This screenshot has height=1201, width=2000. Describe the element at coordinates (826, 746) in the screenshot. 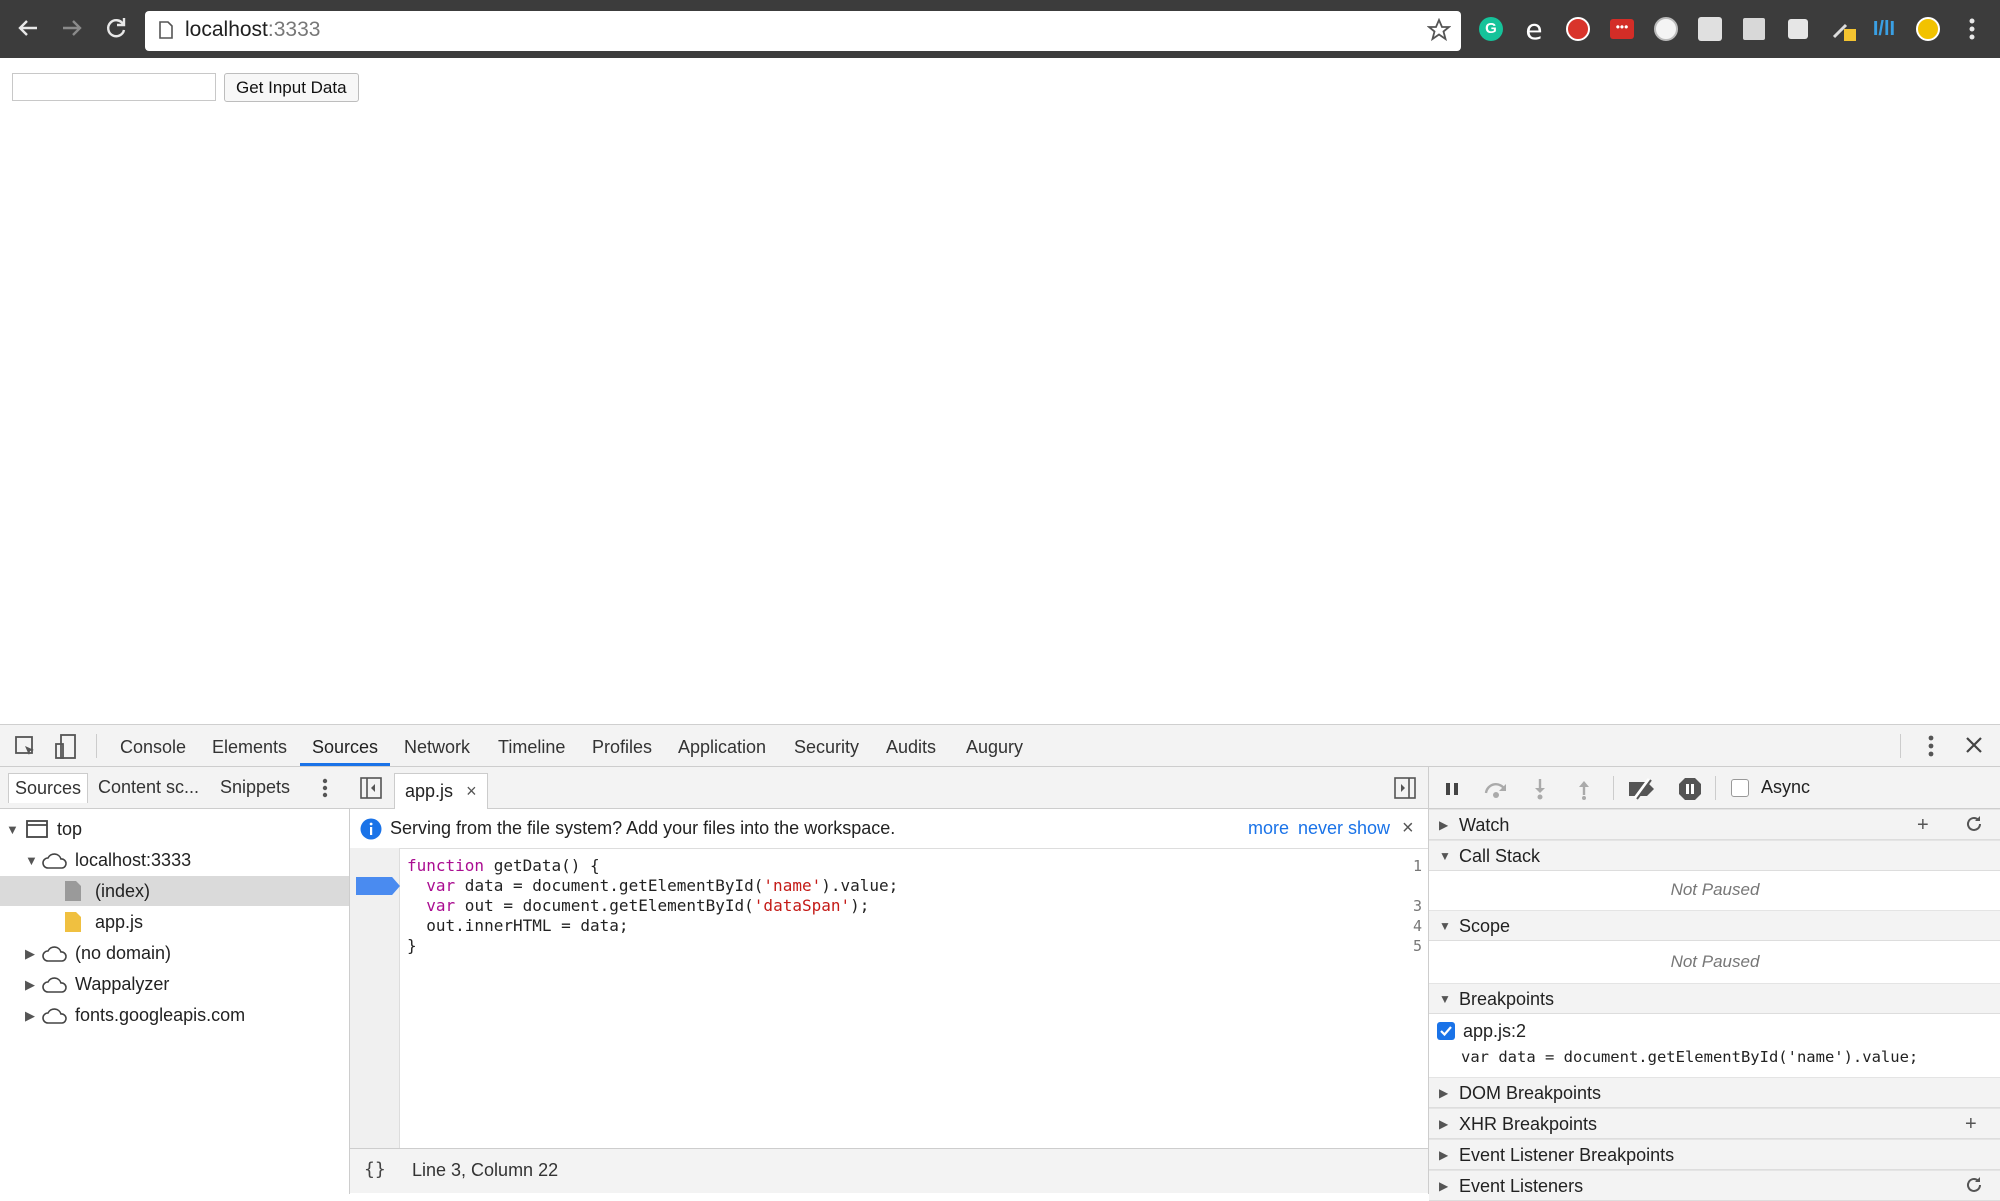

I see `tab-security: Security` at that location.